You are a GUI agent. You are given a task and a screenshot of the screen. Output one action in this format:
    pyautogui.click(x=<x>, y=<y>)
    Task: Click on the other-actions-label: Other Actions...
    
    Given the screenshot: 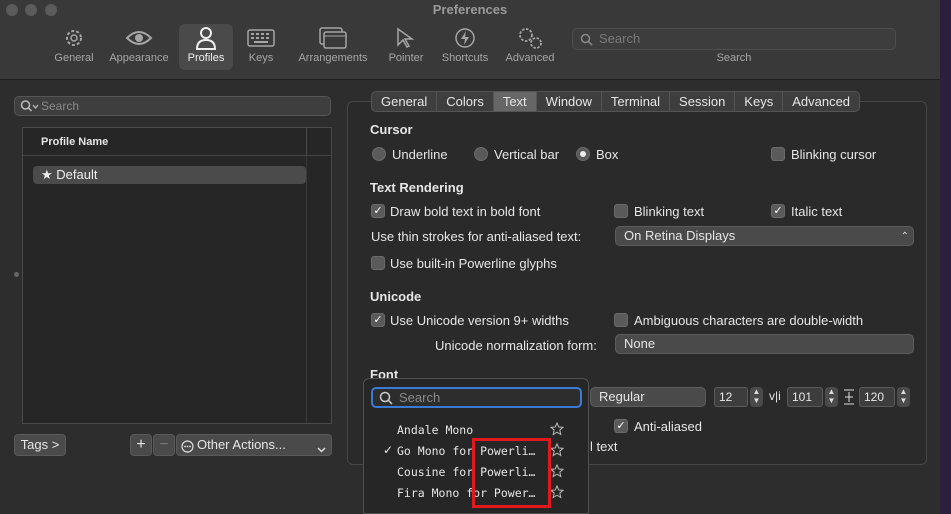 What is the action you would take?
    pyautogui.click(x=241, y=444)
    